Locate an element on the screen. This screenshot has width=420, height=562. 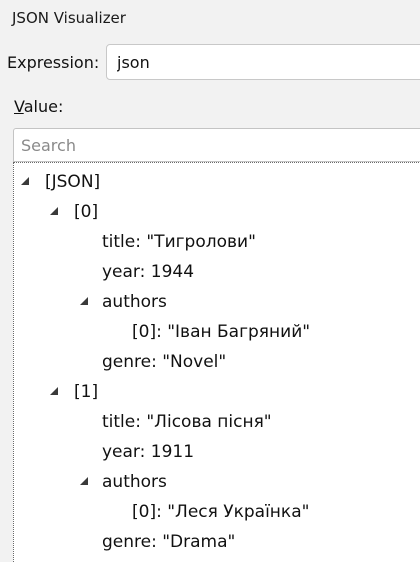
value-label-accesskey: V is located at coordinates (19, 106).